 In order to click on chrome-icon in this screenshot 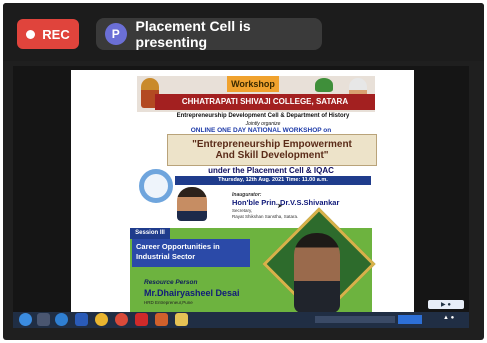, I will do `click(101, 319)`.